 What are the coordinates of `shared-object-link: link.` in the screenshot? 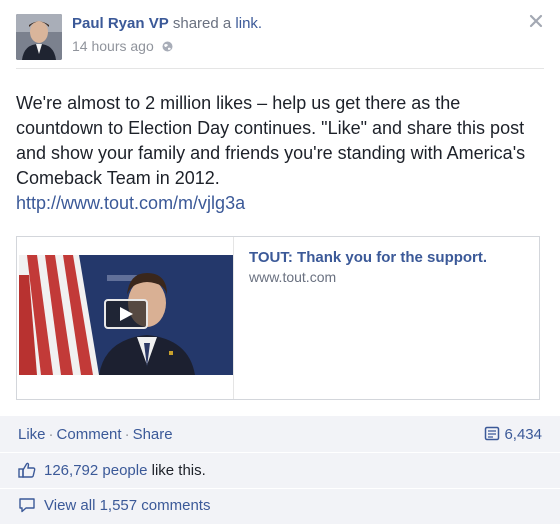 It's located at (248, 23).